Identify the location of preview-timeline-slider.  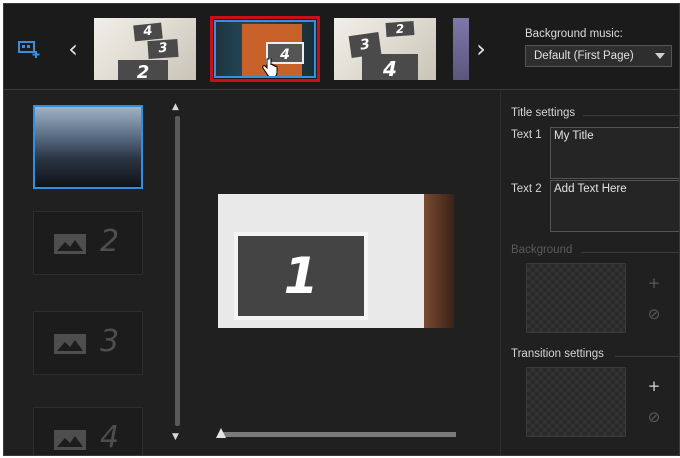
(336, 435).